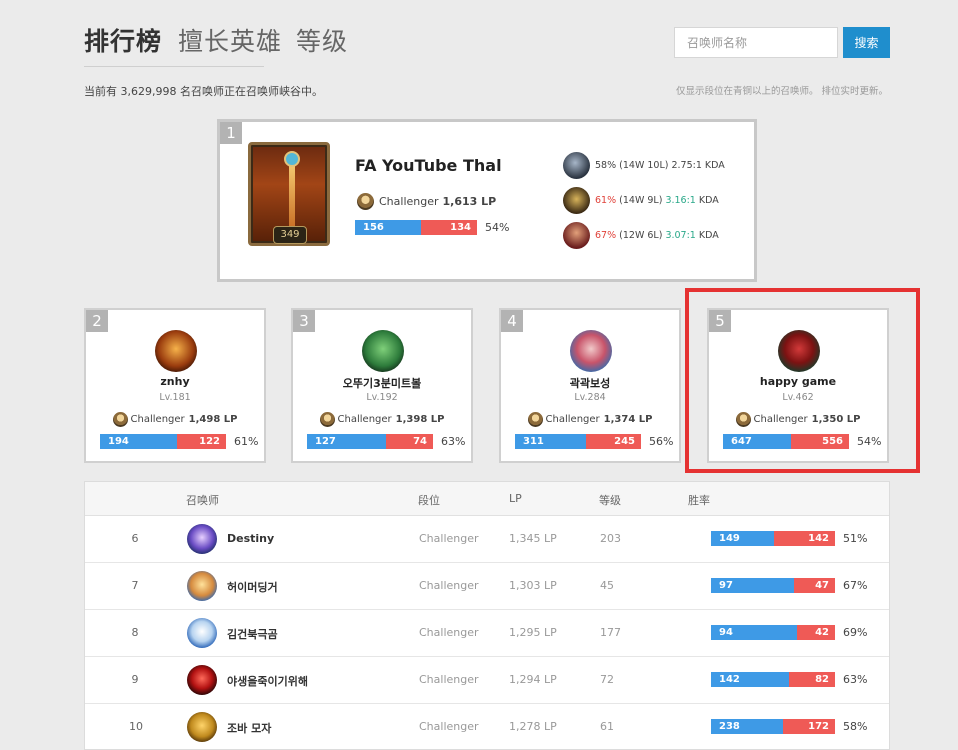 This screenshot has width=958, height=750. What do you see at coordinates (708, 200) in the screenshot?
I see `champion-2-kda-label: KDA` at bounding box center [708, 200].